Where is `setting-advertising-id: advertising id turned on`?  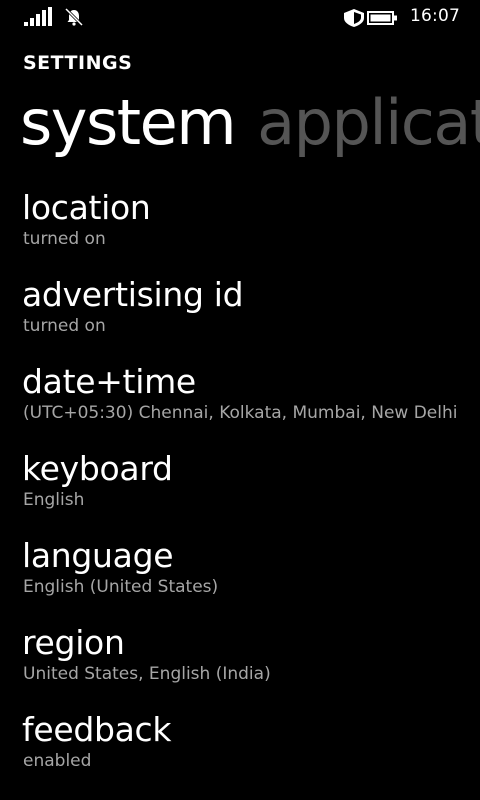 setting-advertising-id: advertising id turned on is located at coordinates (251, 315).